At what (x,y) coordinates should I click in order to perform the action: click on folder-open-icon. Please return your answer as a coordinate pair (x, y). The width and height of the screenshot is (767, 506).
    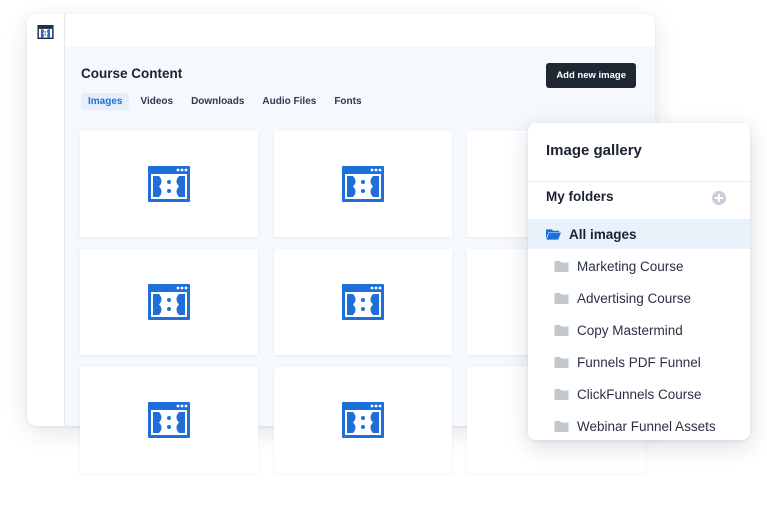
    Looking at the image, I should click on (553, 234).